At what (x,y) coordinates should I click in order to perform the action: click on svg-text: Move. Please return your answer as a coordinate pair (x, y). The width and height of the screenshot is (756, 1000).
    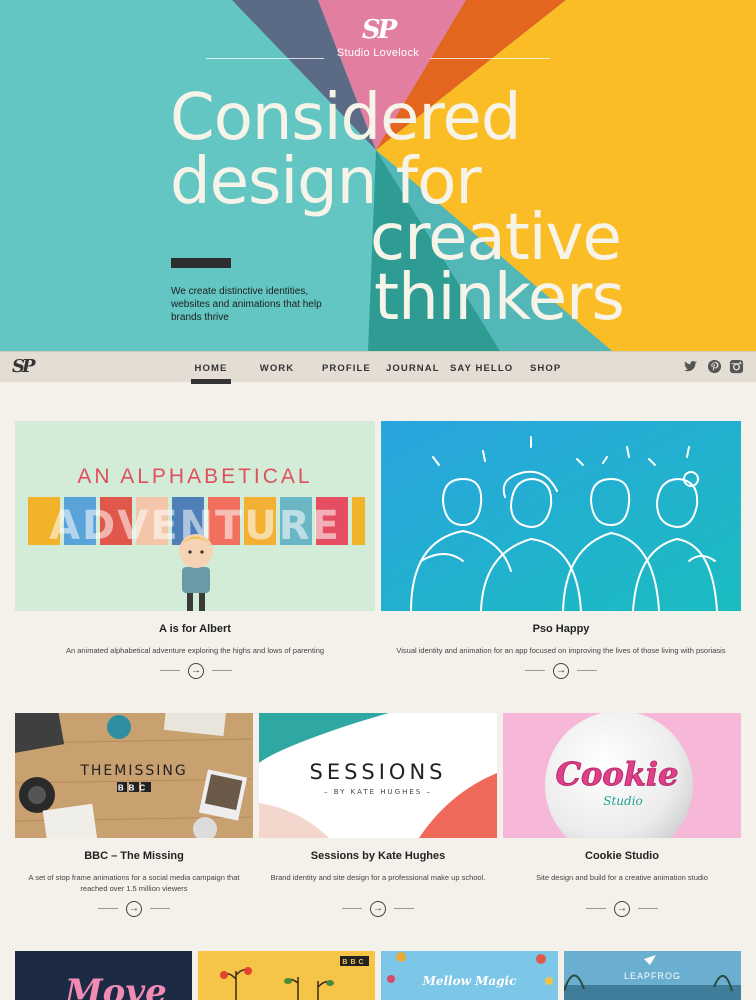
    Looking at the image, I should click on (115, 986).